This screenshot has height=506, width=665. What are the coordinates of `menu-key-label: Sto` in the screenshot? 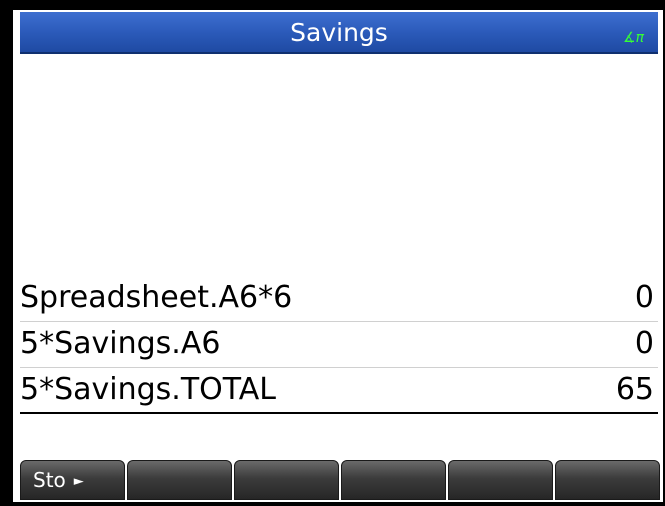 It's located at (49, 480).